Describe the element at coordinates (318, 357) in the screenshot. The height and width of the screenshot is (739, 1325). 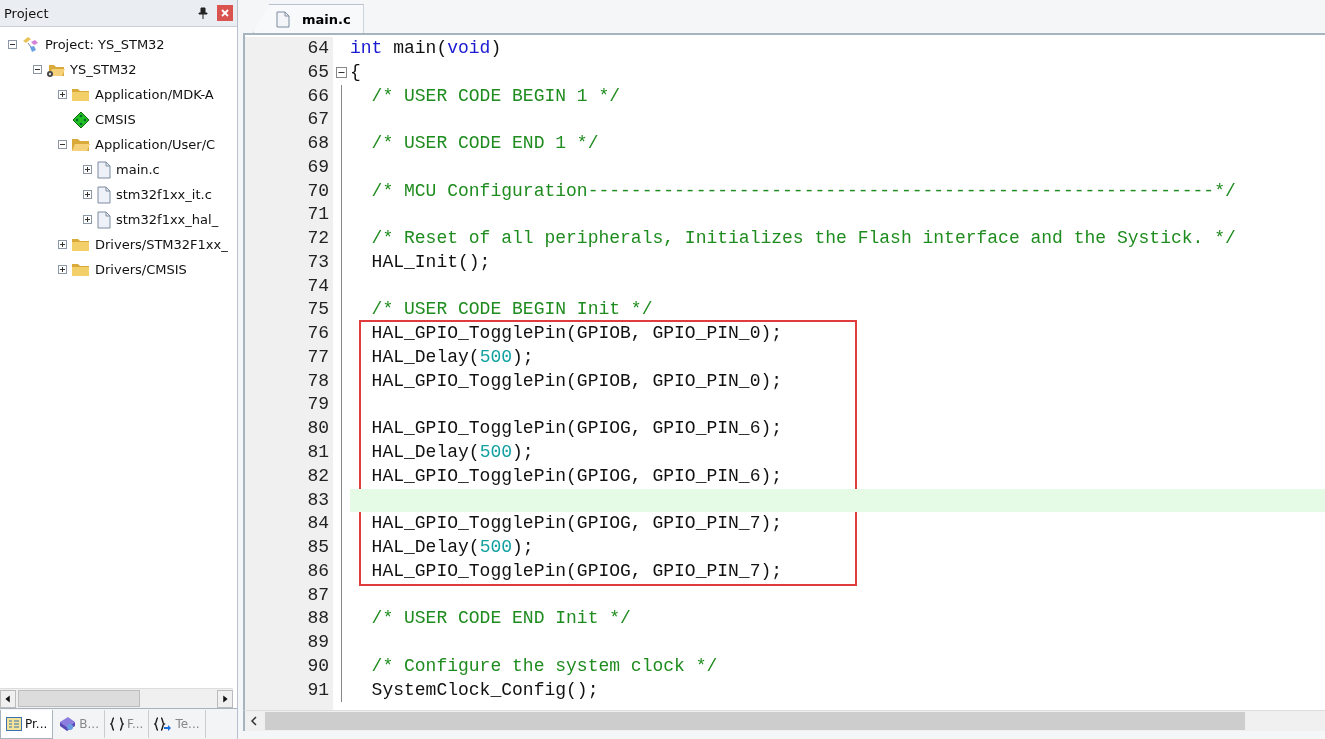
I see `line-number: 77` at that location.